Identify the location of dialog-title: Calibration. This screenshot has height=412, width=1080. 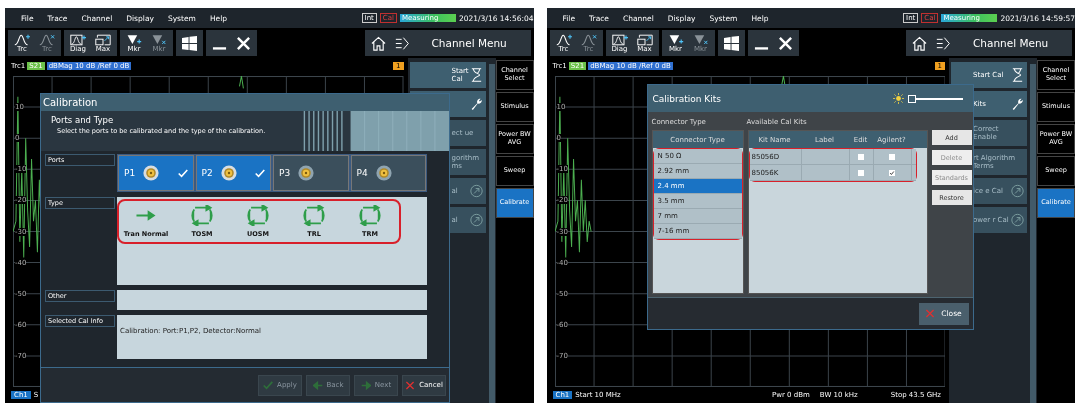
(245, 102).